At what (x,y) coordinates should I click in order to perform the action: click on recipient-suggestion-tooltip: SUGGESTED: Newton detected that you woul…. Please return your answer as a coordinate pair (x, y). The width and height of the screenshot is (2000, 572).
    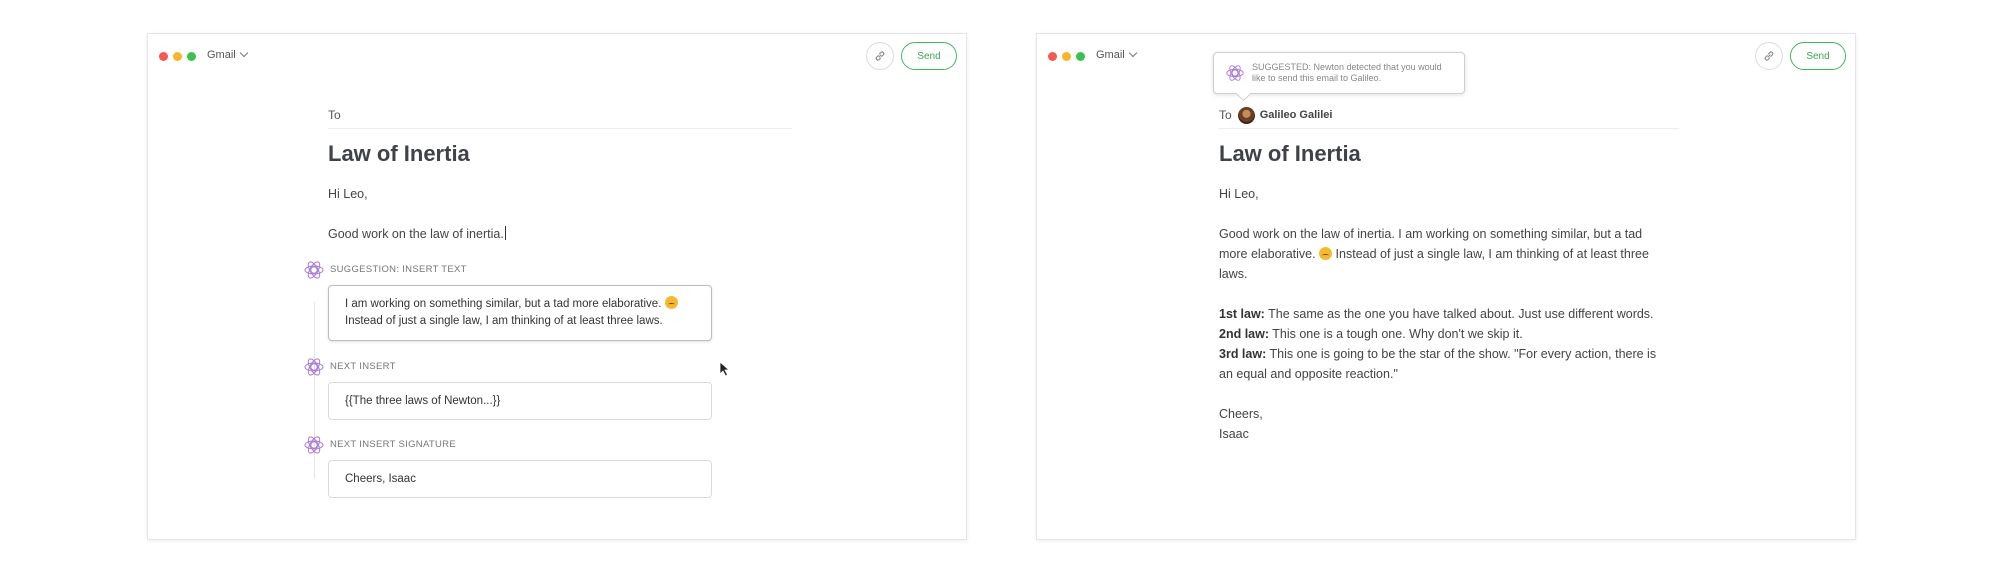
    Looking at the image, I should click on (1339, 73).